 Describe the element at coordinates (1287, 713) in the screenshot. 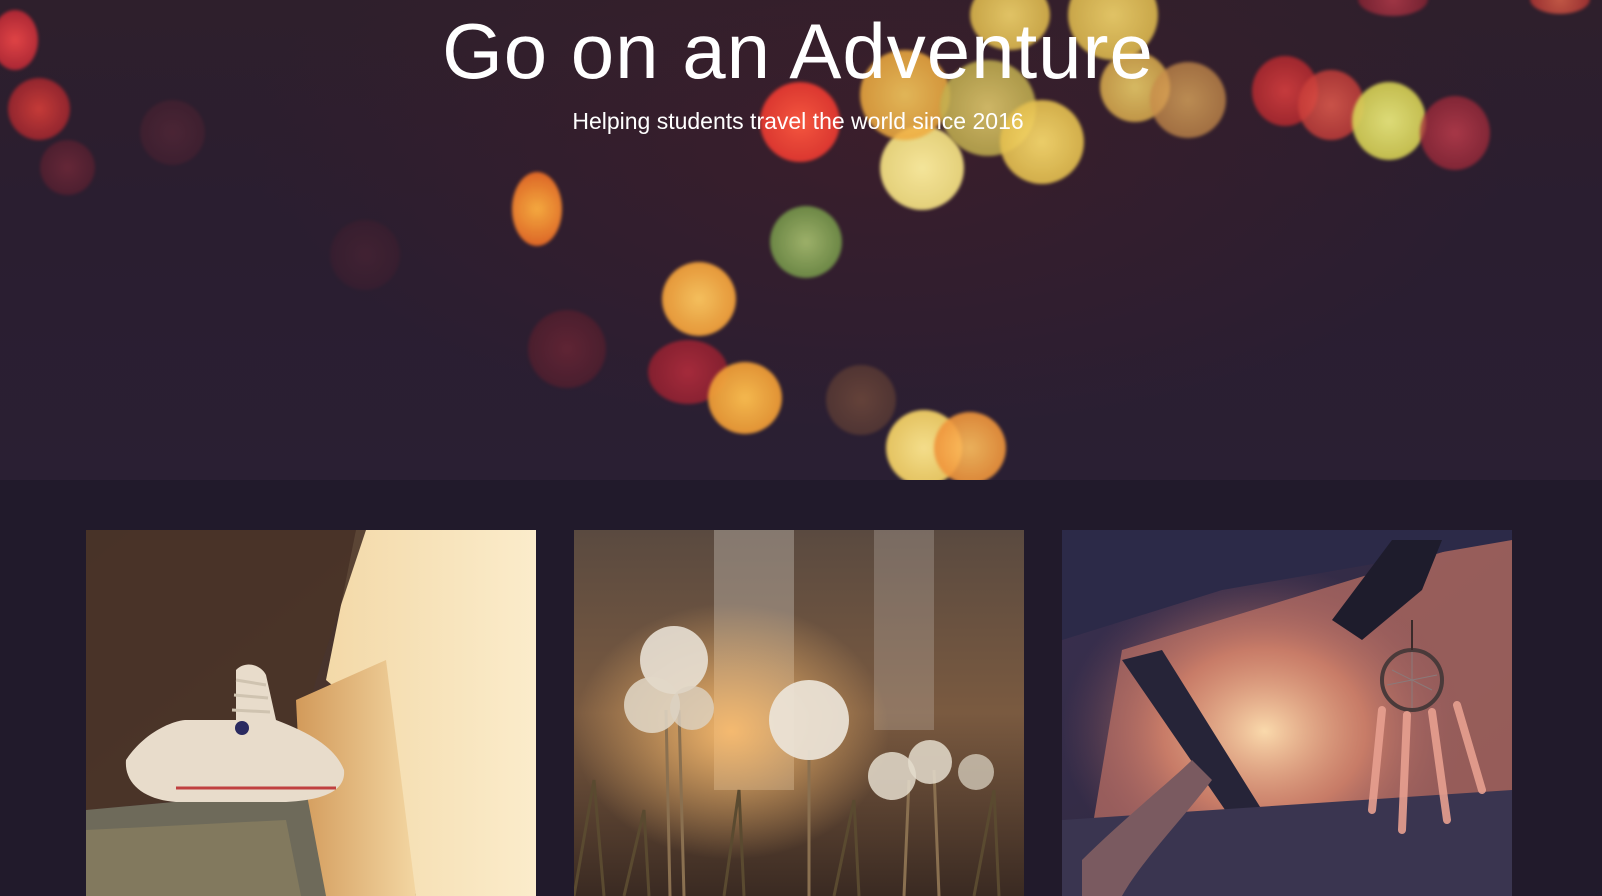

I see `dreamcatcher-car-photo` at that location.